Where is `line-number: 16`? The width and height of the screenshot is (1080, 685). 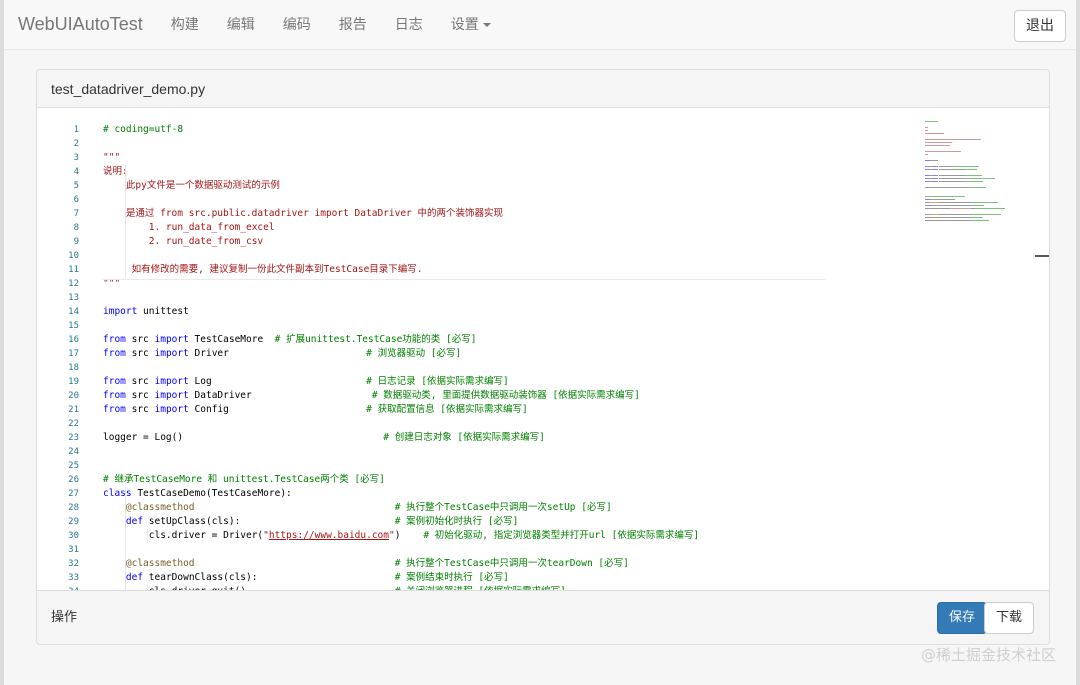
line-number: 16 is located at coordinates (73, 340).